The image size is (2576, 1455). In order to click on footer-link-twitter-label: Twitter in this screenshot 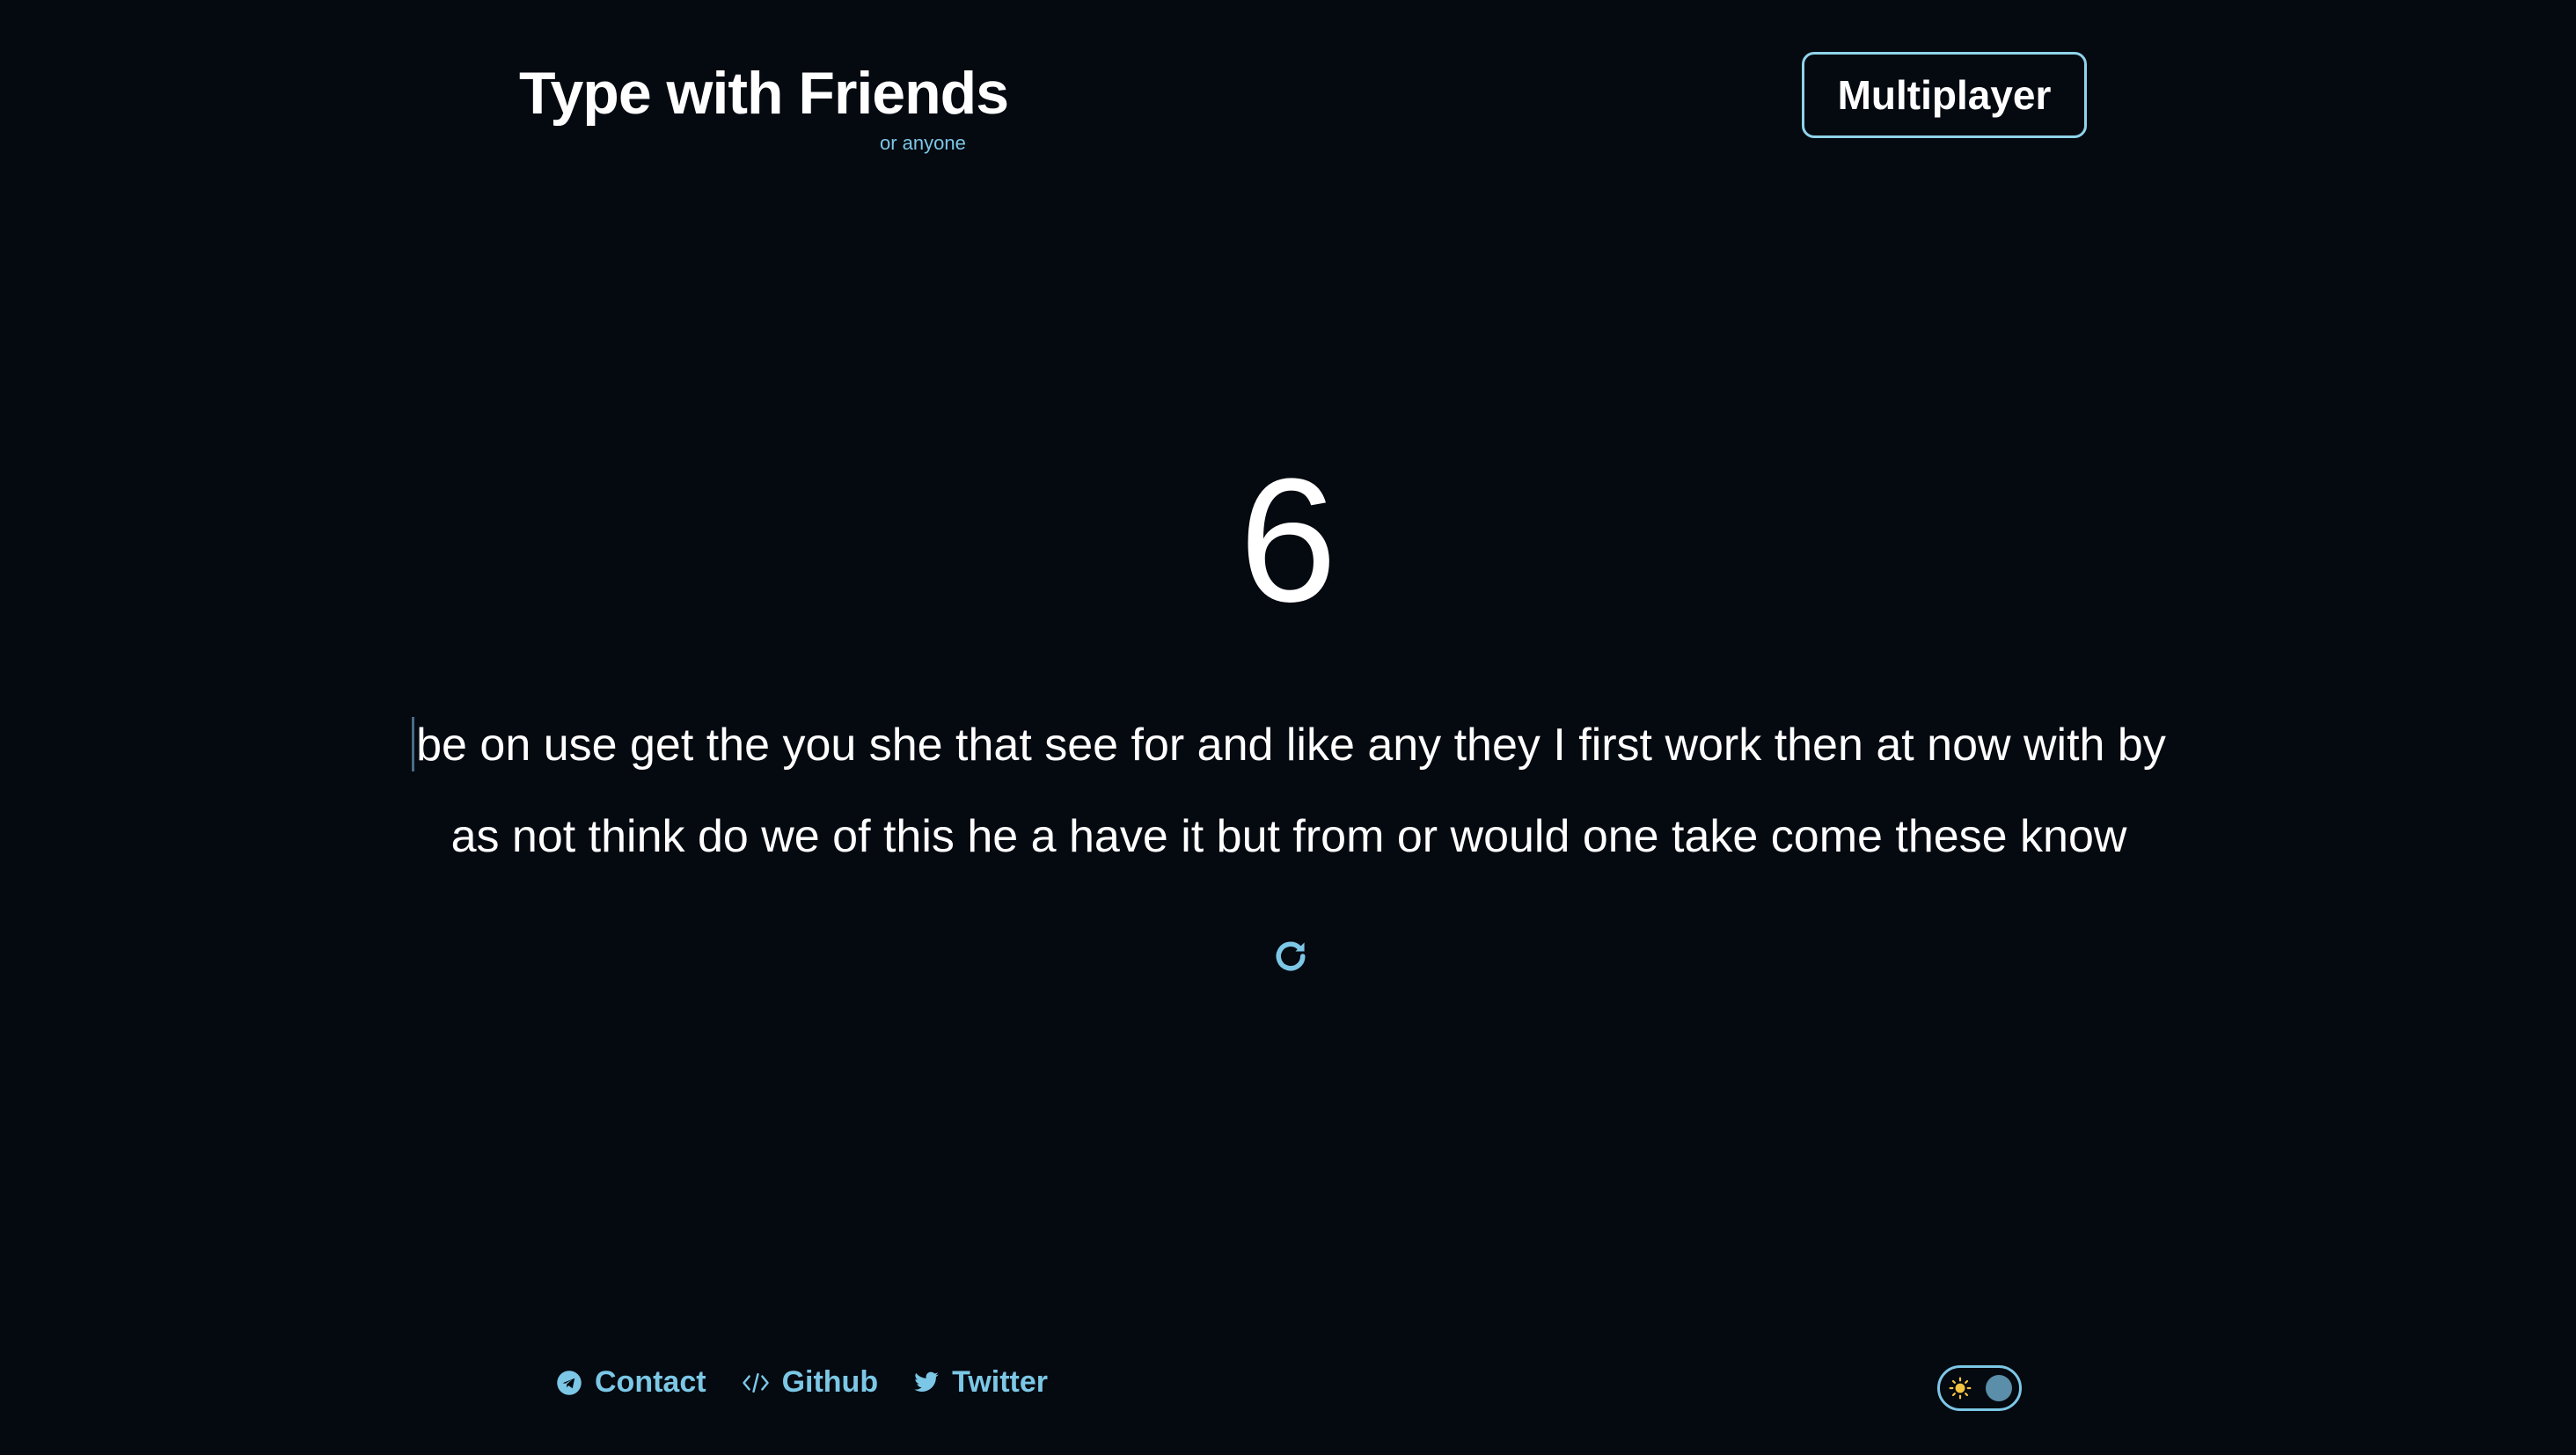, I will do `click(1000, 1382)`.